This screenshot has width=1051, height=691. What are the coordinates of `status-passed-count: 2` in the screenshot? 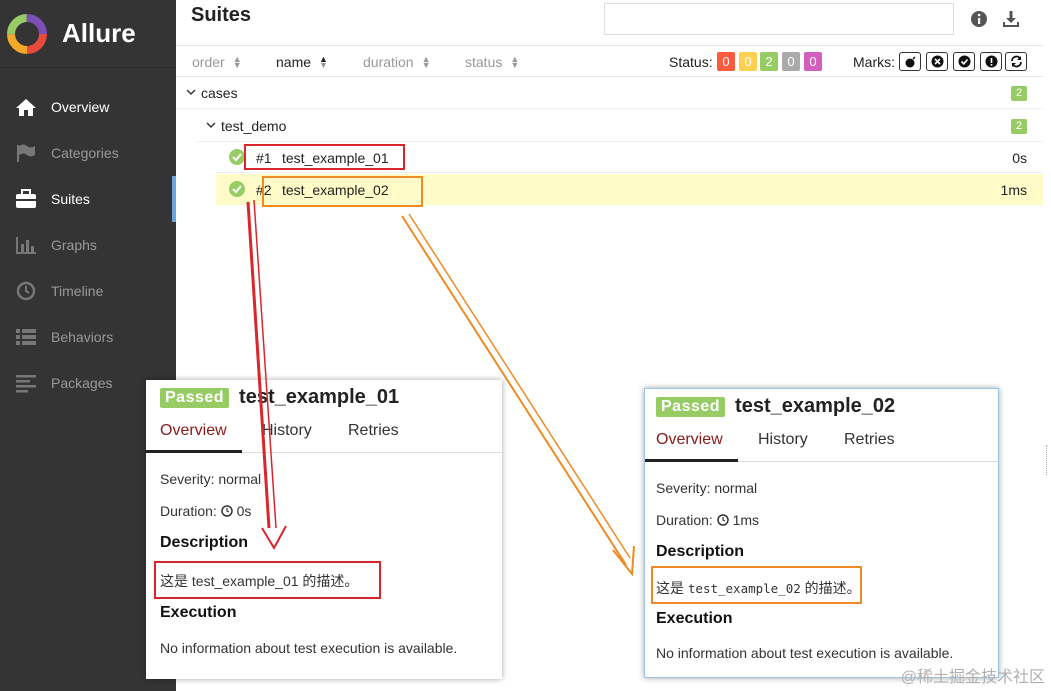 It's located at (769, 61).